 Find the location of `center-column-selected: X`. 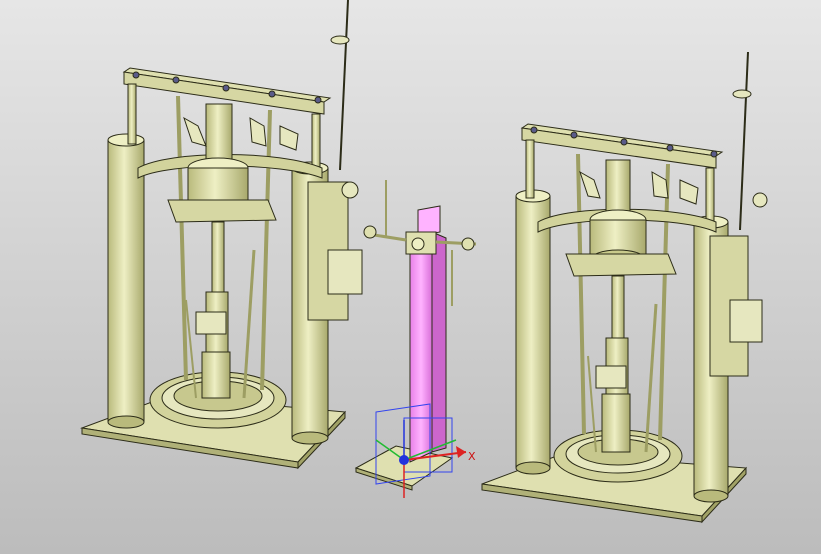

center-column-selected: X is located at coordinates (415, 339).